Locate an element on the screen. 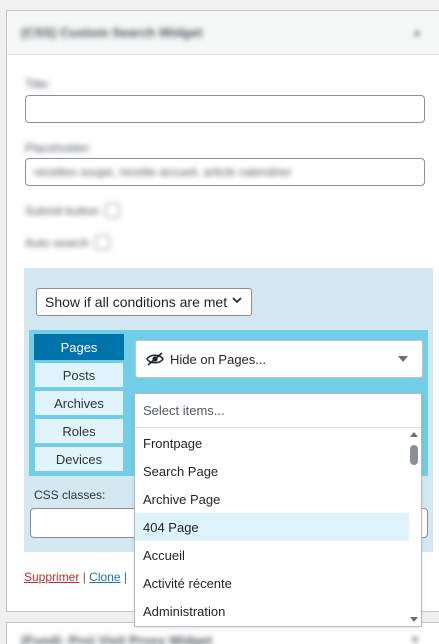 Image resolution: width=439 pixels, height=644 pixels. placeholder-label: Placeholder: is located at coordinates (58, 148).